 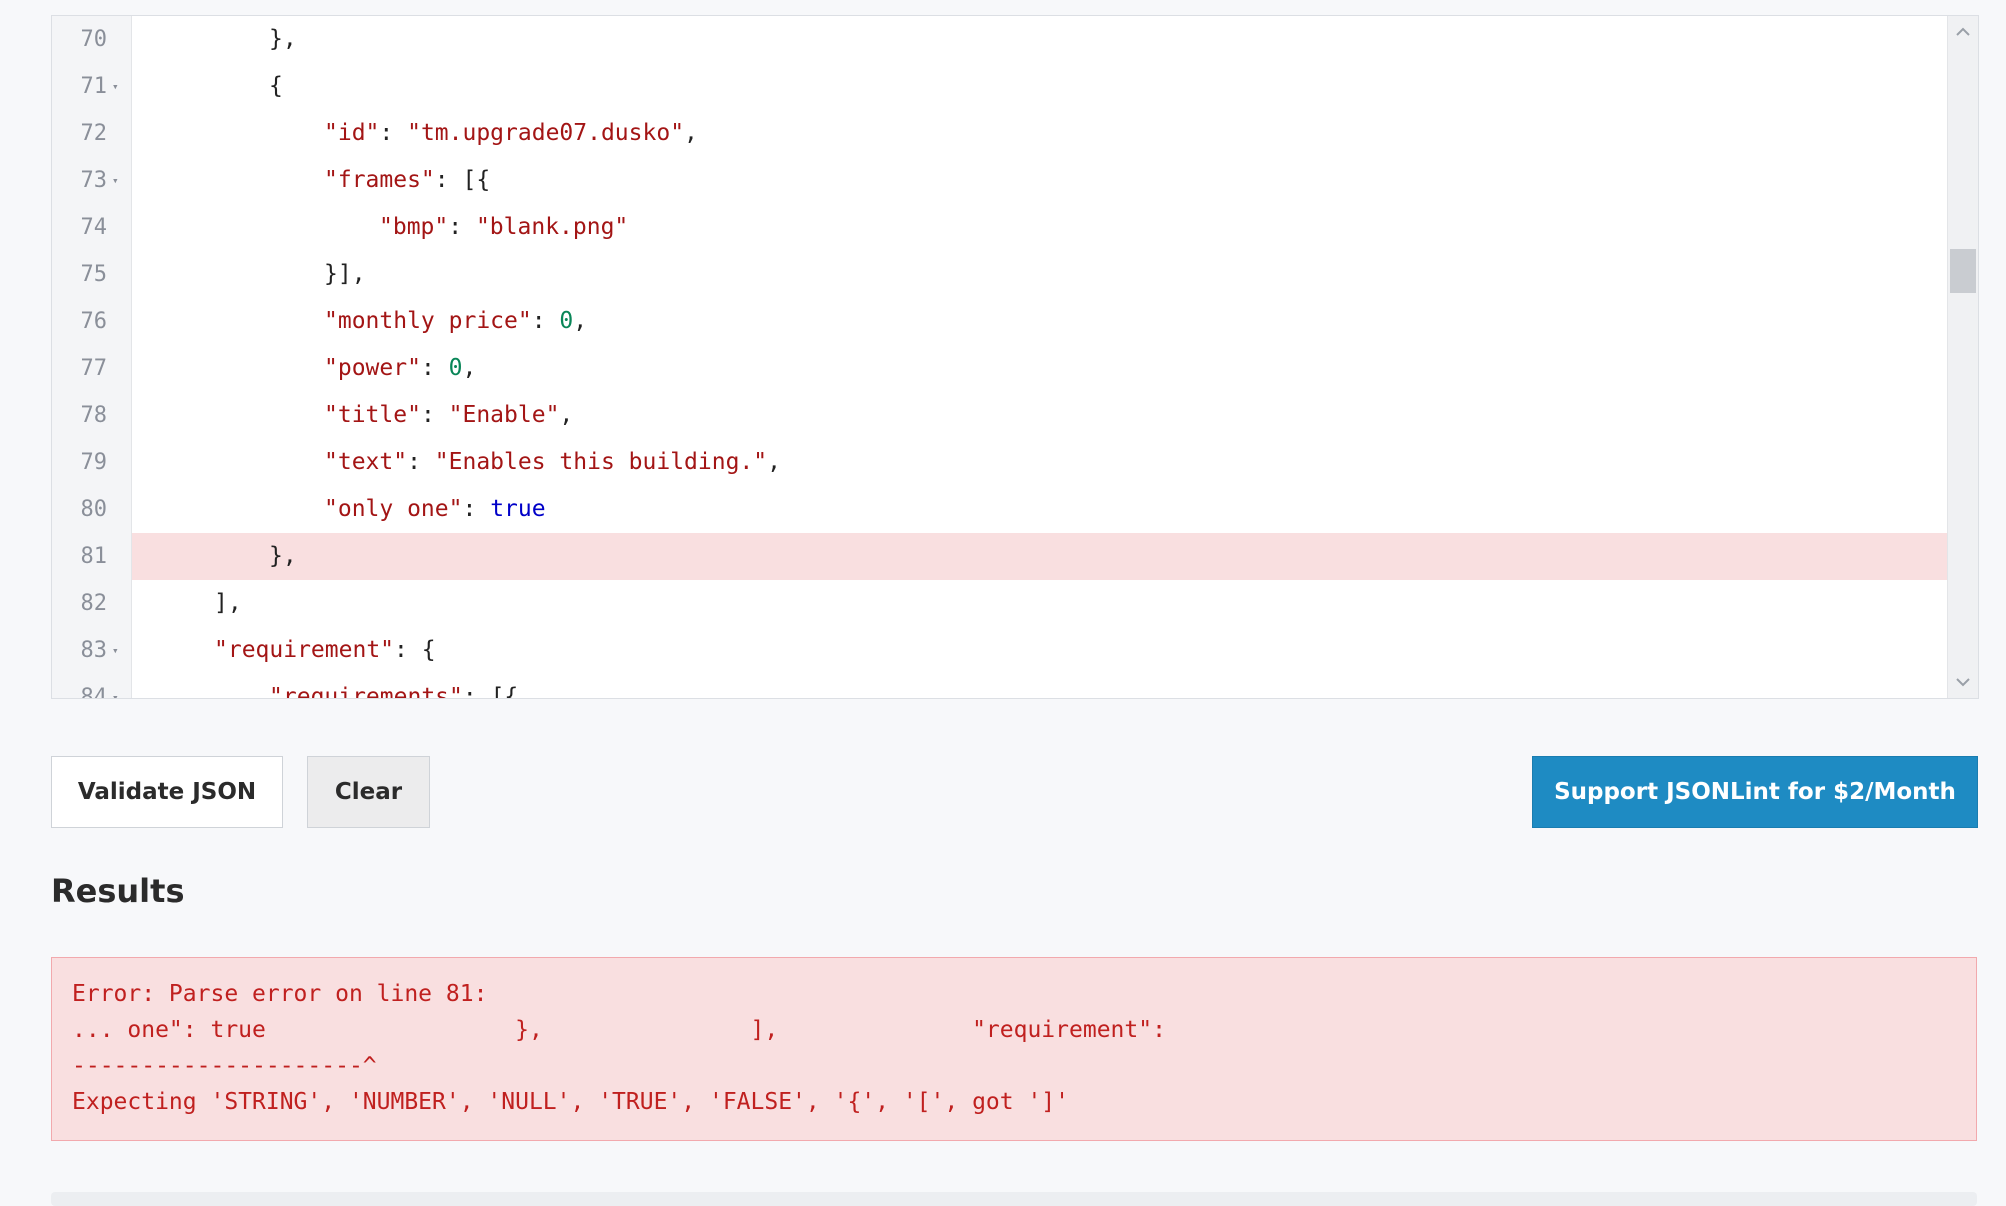 I want to click on code-text: }],, so click(x=345, y=274).